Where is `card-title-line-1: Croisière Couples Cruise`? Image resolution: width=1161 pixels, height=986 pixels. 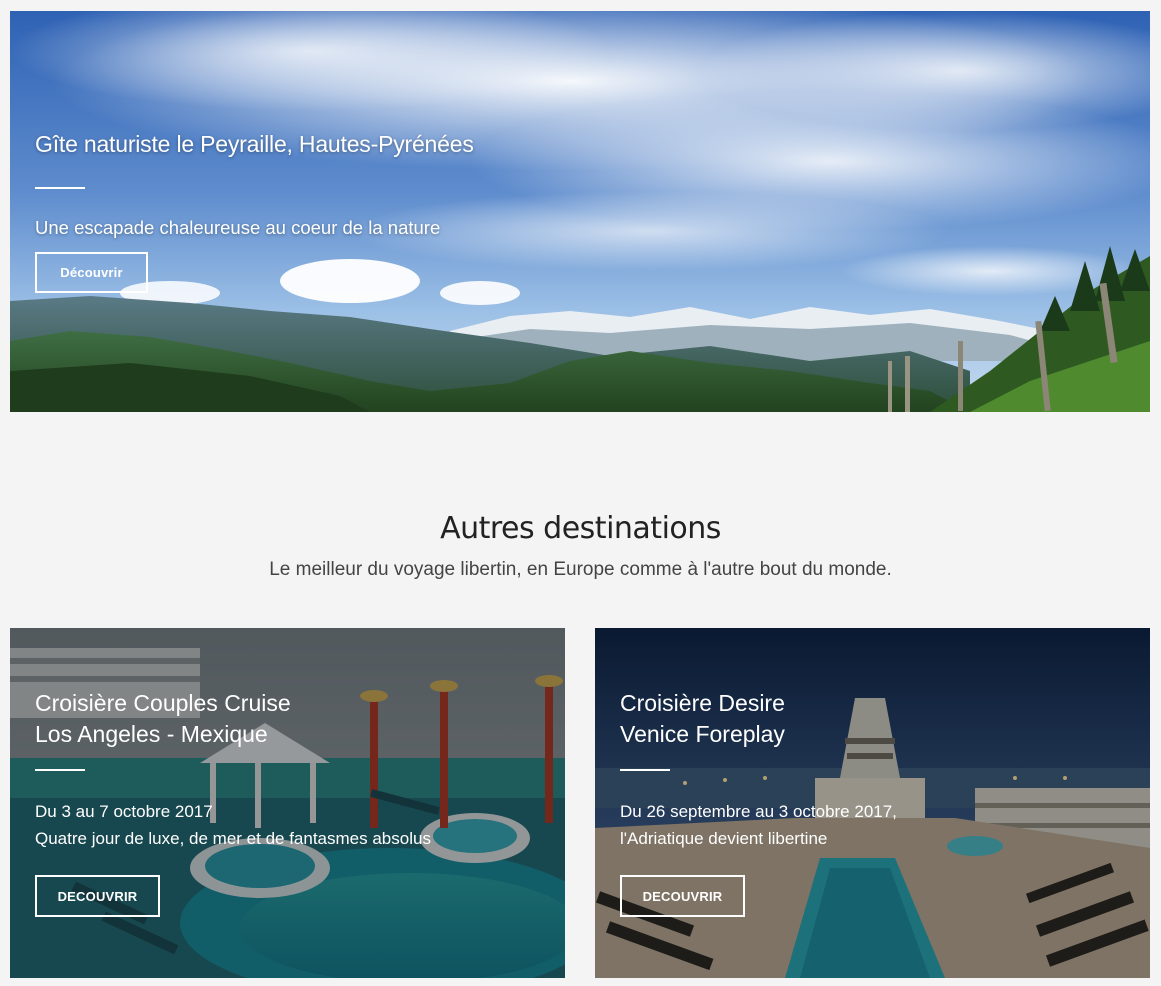 card-title-line-1: Croisière Couples Cruise is located at coordinates (163, 703).